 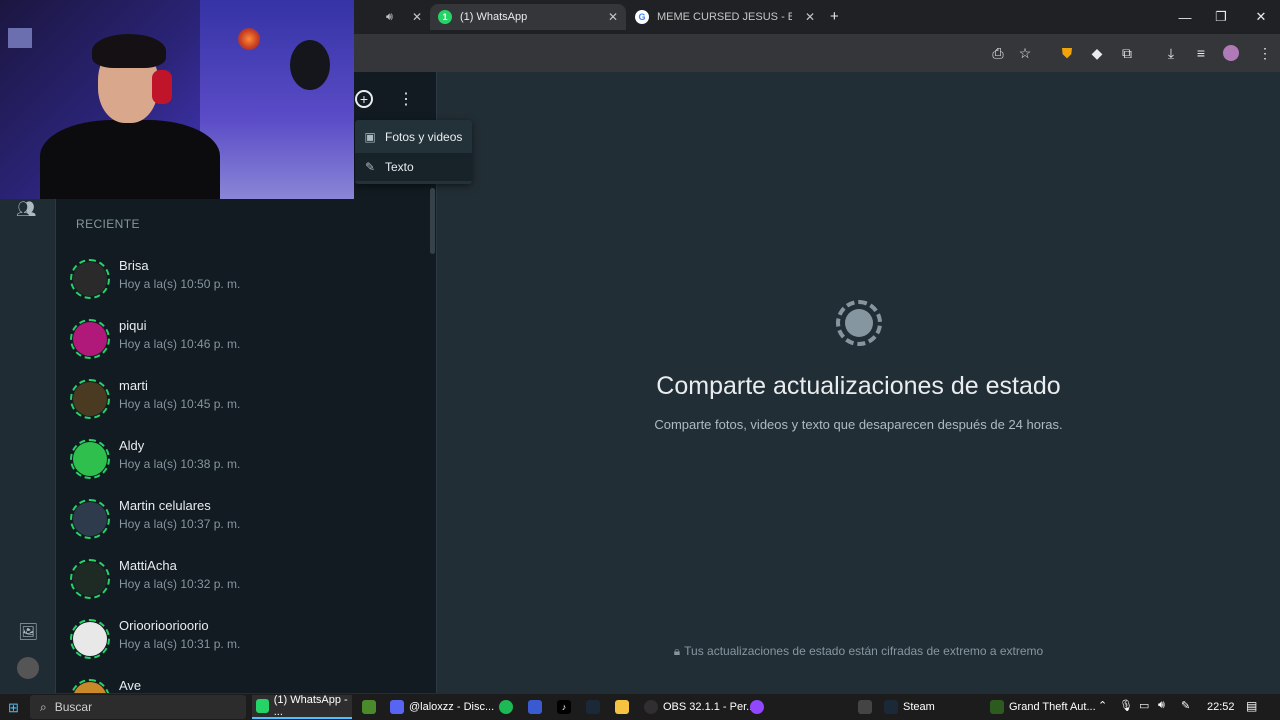 What do you see at coordinates (242, 280) in the screenshot?
I see `status-item: Brisa Hoy a la(s) 10:50 p. m.` at bounding box center [242, 280].